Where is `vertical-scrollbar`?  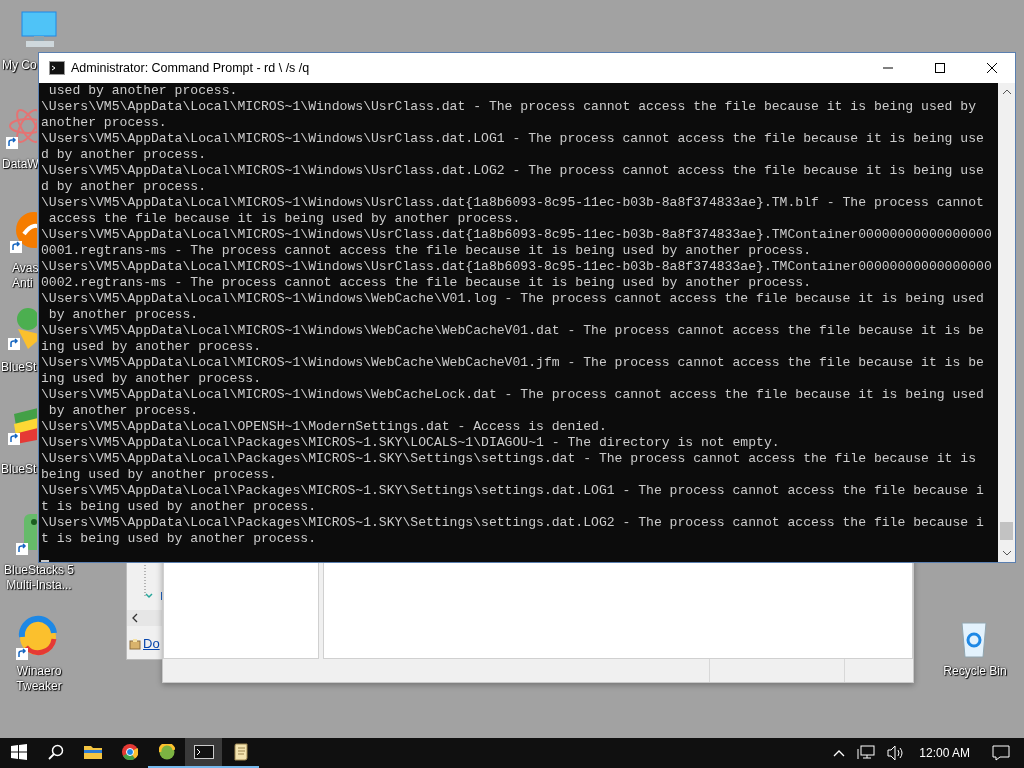 vertical-scrollbar is located at coordinates (1006, 322).